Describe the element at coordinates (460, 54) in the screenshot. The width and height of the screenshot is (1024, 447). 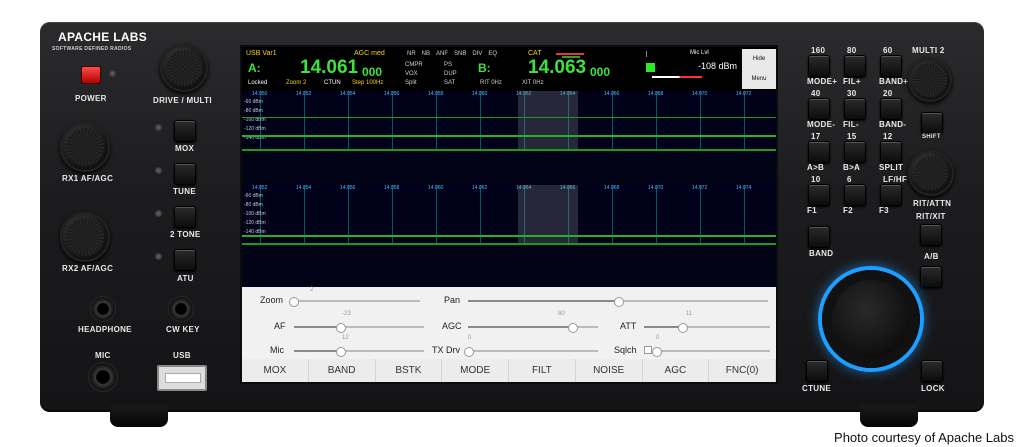
I see `dsp-flag-snb: SNB` at that location.